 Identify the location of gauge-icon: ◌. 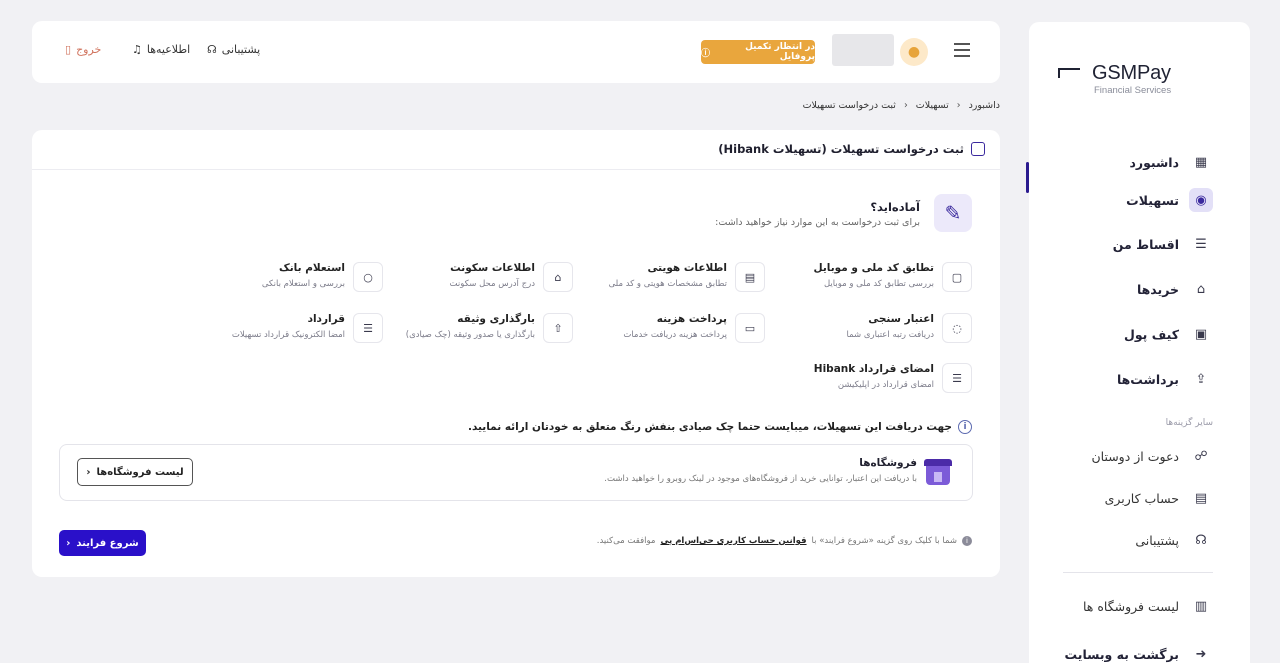
(957, 328).